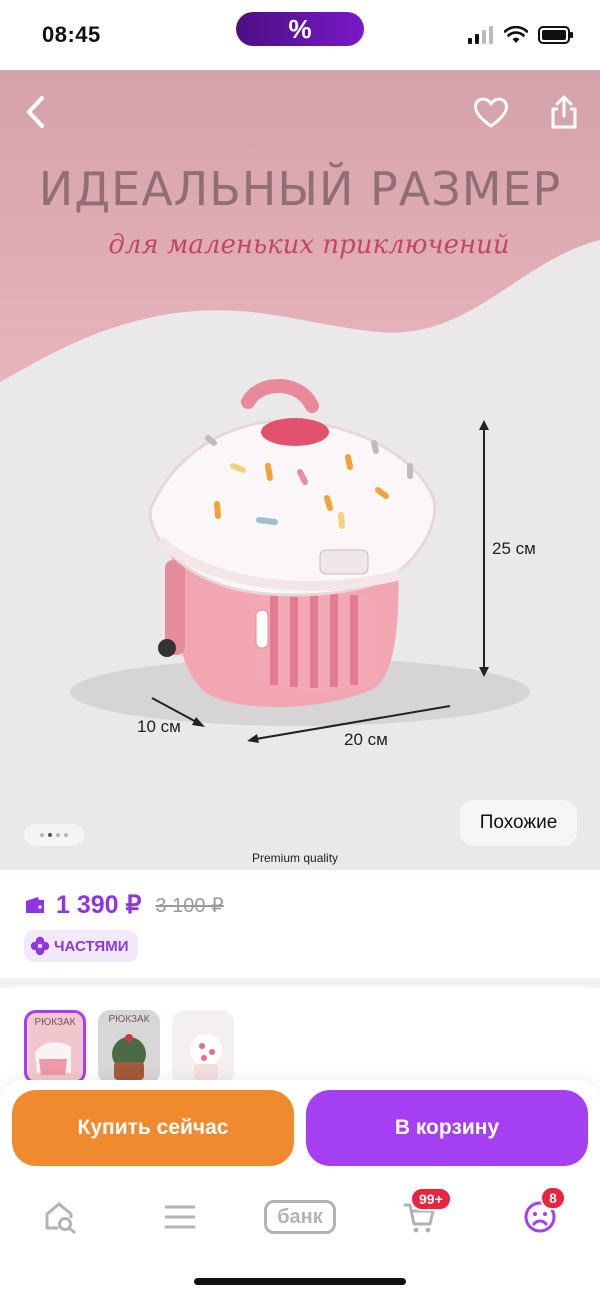 This screenshot has height=1297, width=600. I want to click on status-icons, so click(521, 35).